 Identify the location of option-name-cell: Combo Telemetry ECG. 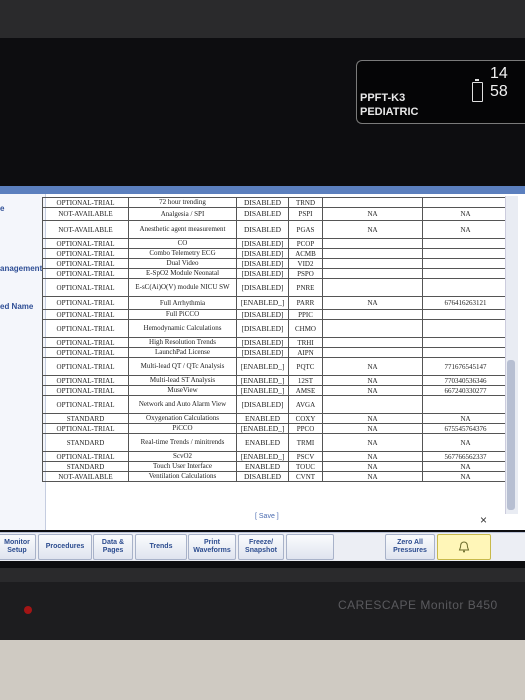
(182, 253).